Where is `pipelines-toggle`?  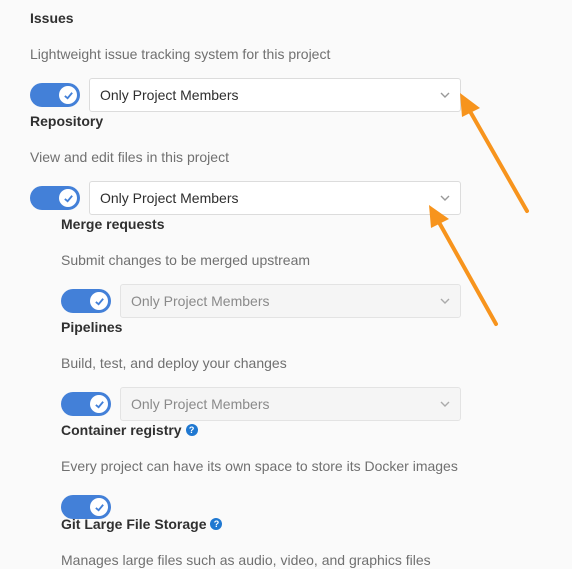 pipelines-toggle is located at coordinates (86, 404).